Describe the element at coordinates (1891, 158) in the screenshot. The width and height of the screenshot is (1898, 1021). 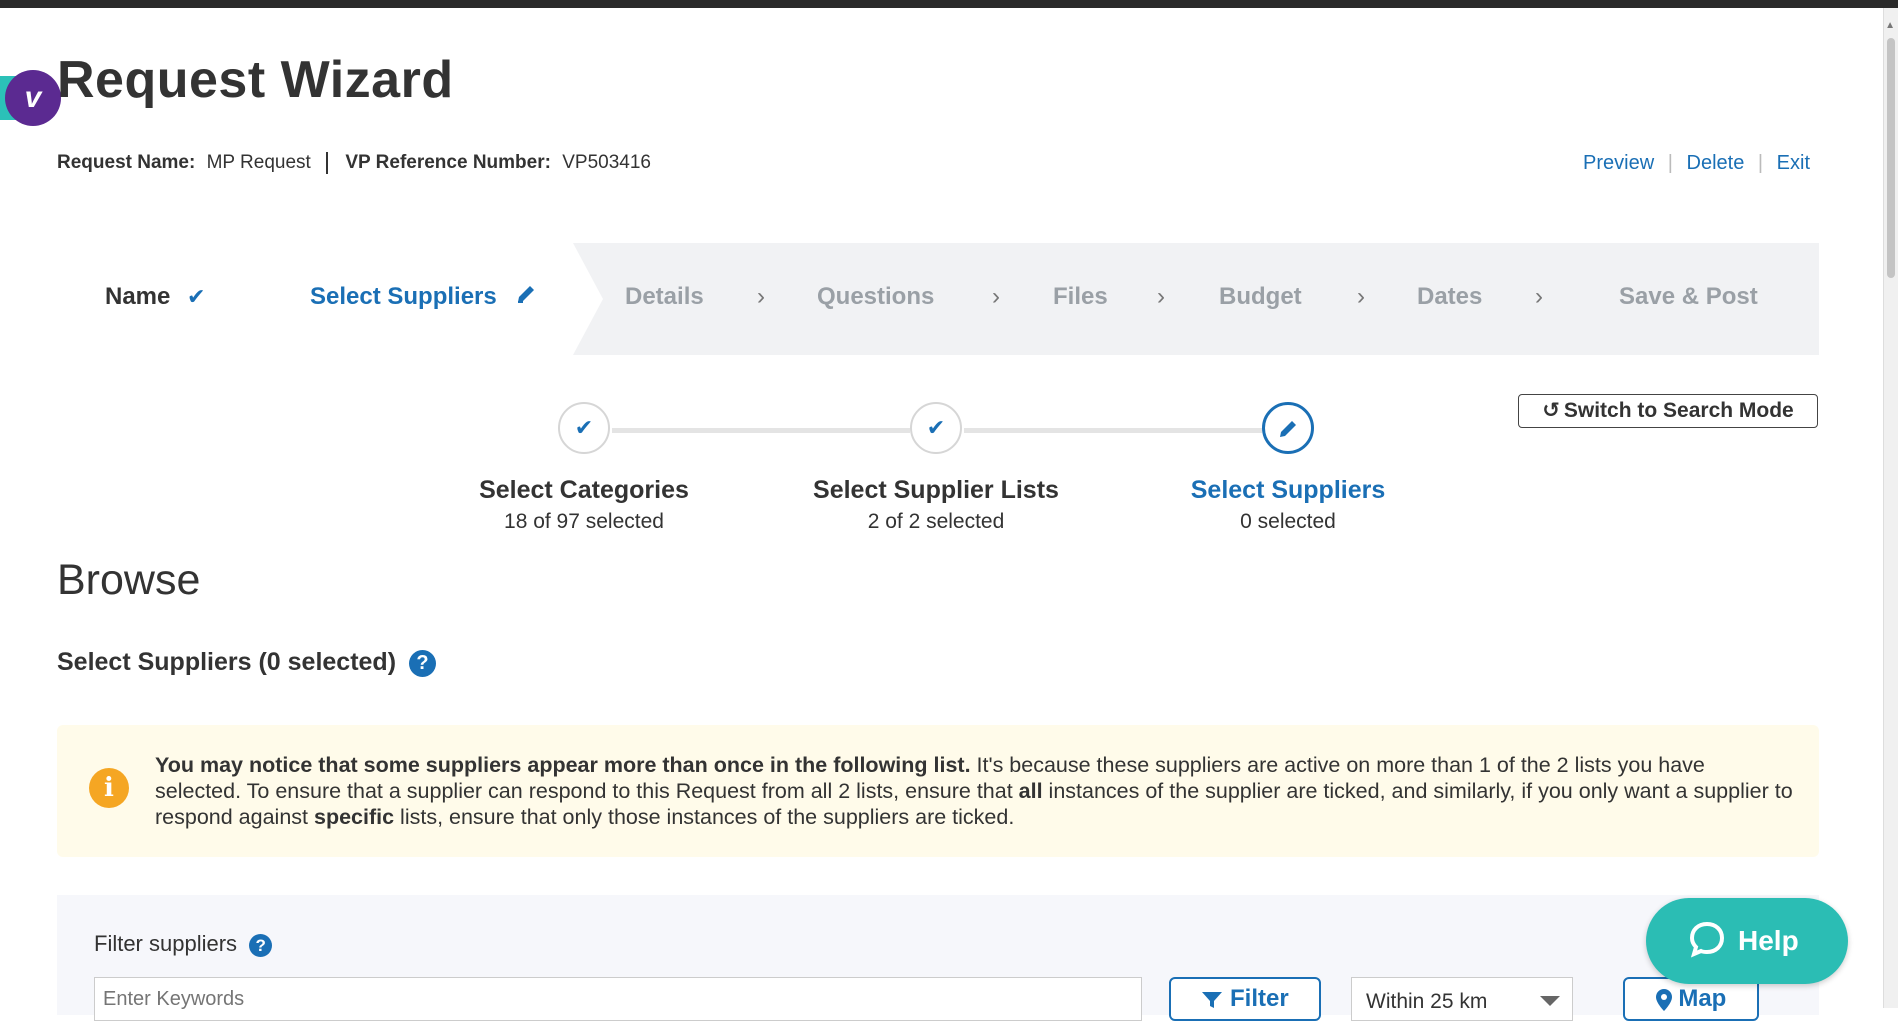
I see `scrollbar-thumb` at that location.